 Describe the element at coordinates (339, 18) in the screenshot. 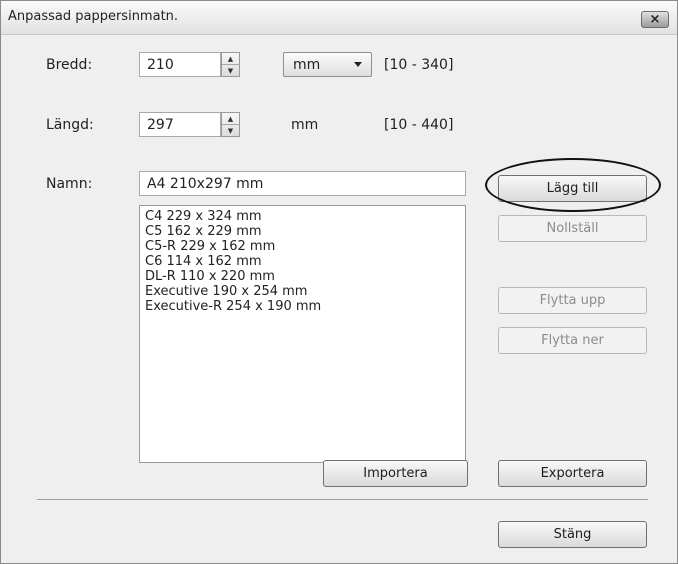

I see `title-bar: Anpassad pappersinmatn. ×` at that location.